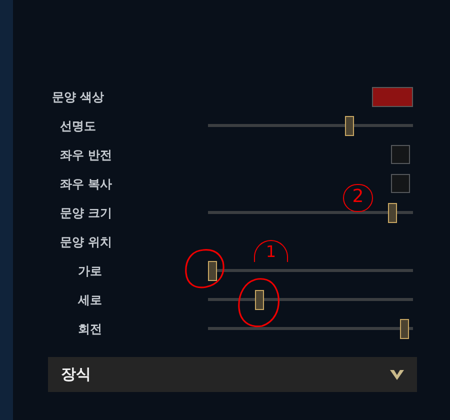  I want to click on setting-label: 선명도, so click(77, 126).